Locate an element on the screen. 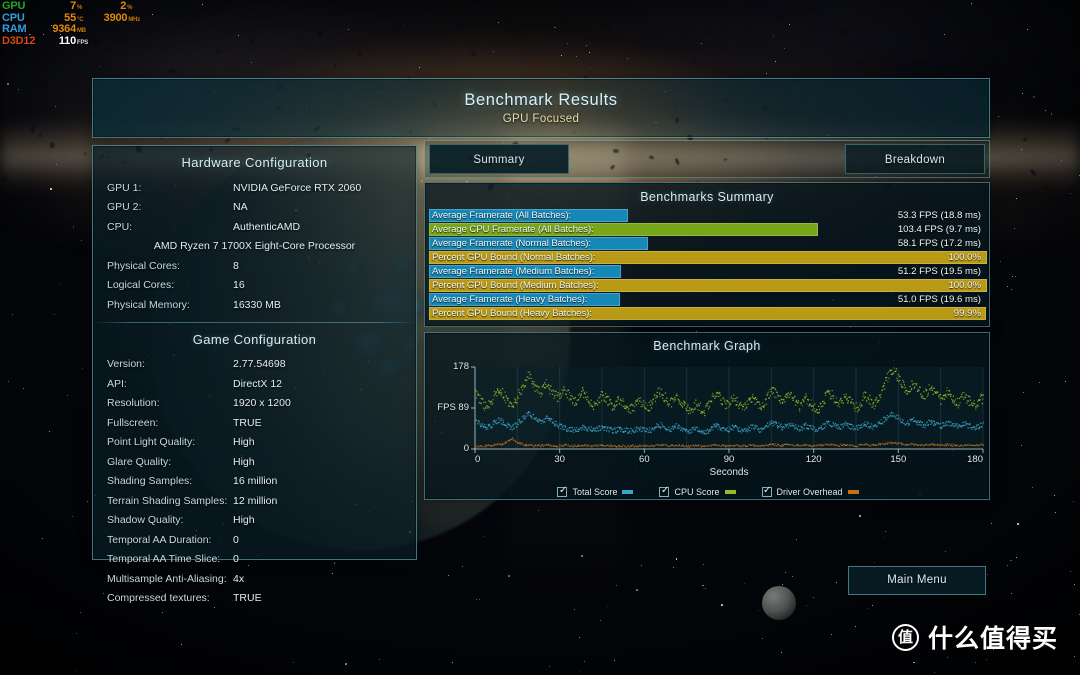 This screenshot has height=675, width=1080. legend-item-total-score: Total Score is located at coordinates (595, 491).